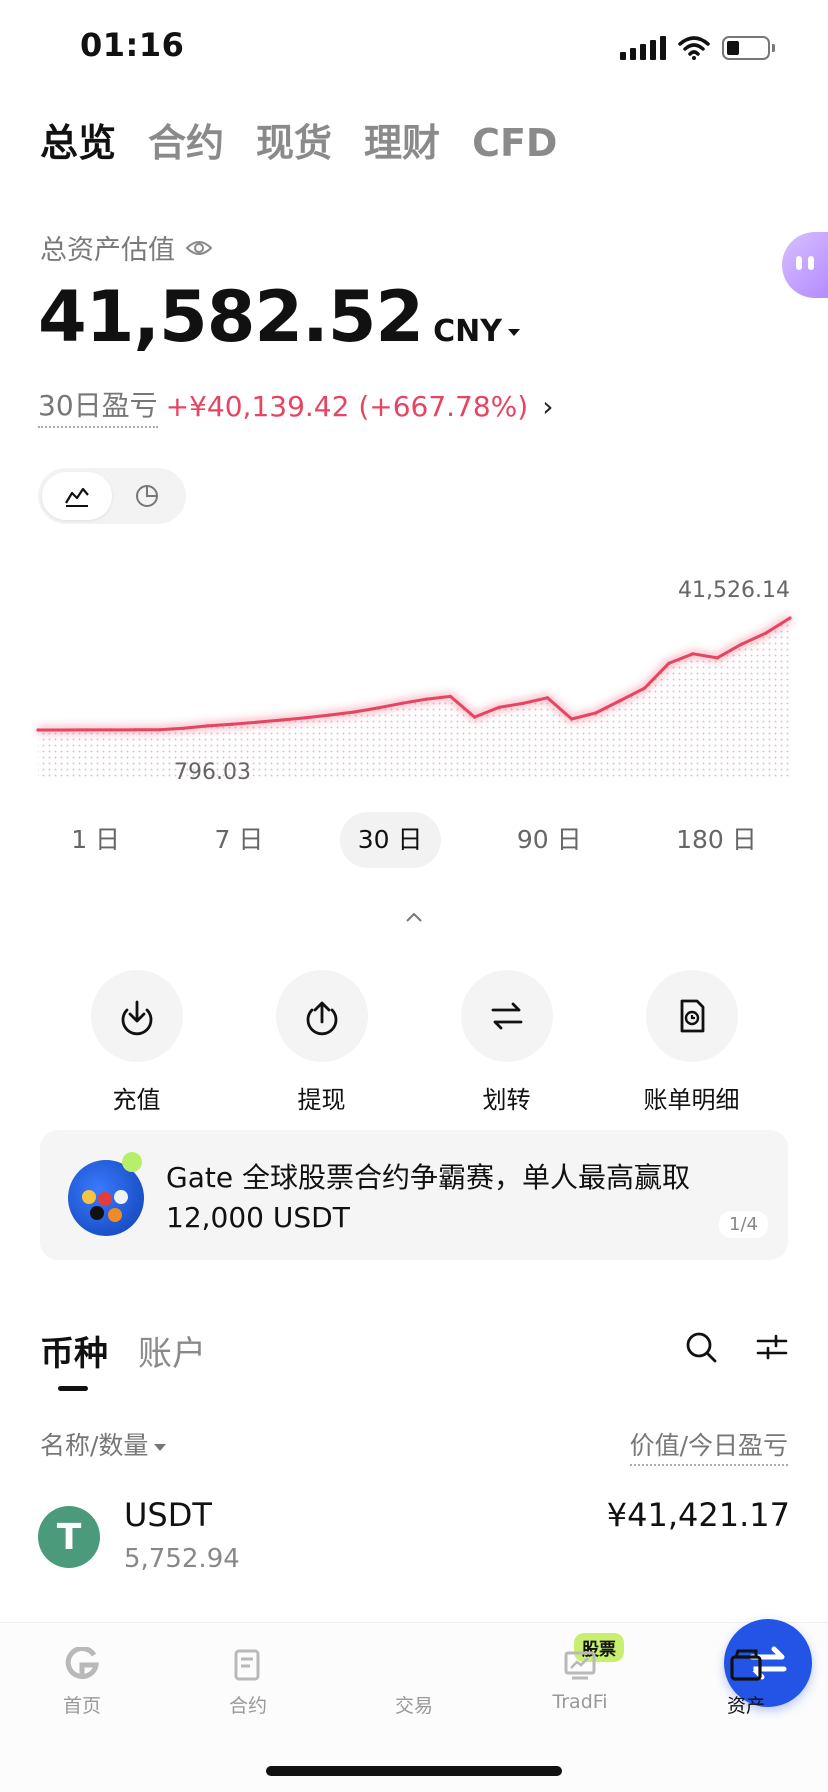  I want to click on promo-banner: Gate 全球股票合约争霸赛，单人最高赢取 12,000 USDT 1/4, so click(414, 1195).